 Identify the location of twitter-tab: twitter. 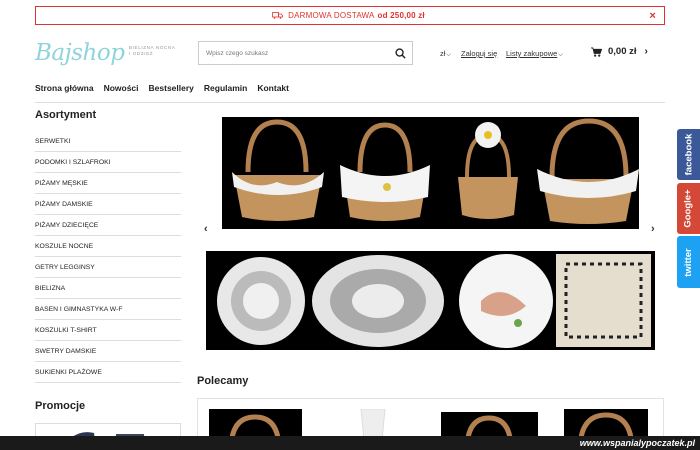
(688, 262).